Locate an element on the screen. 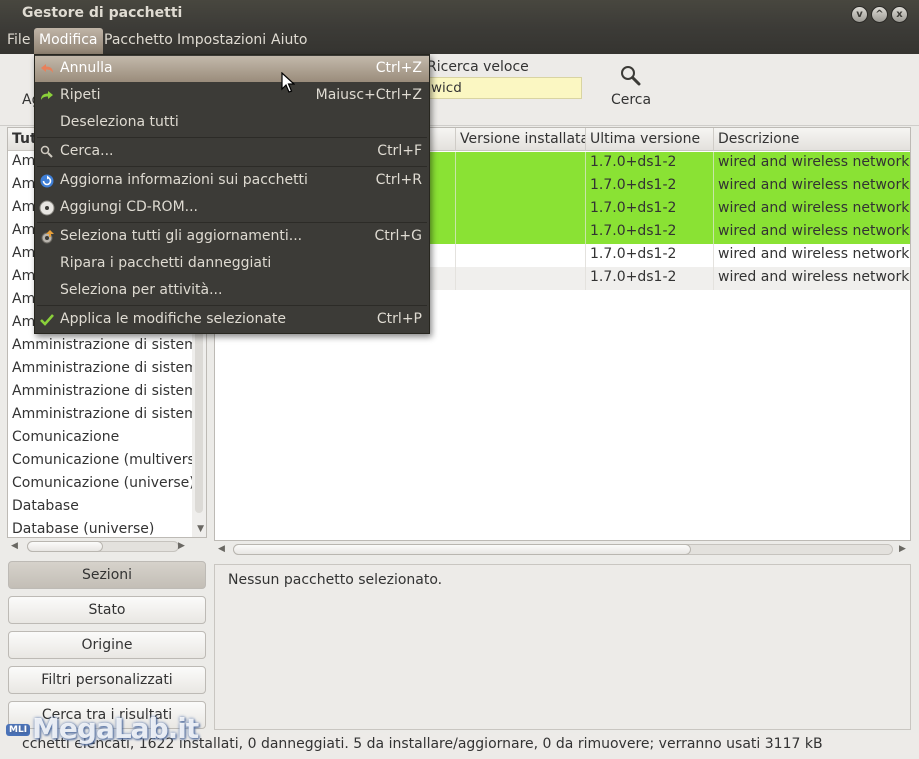 The width and height of the screenshot is (919, 759). menu-aiuto: Aiuto is located at coordinates (289, 41).